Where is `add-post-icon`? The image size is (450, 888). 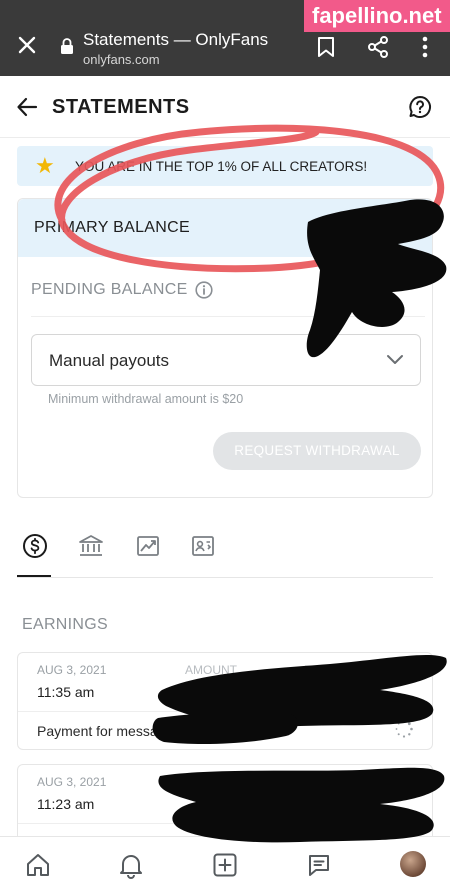 add-post-icon is located at coordinates (225, 865).